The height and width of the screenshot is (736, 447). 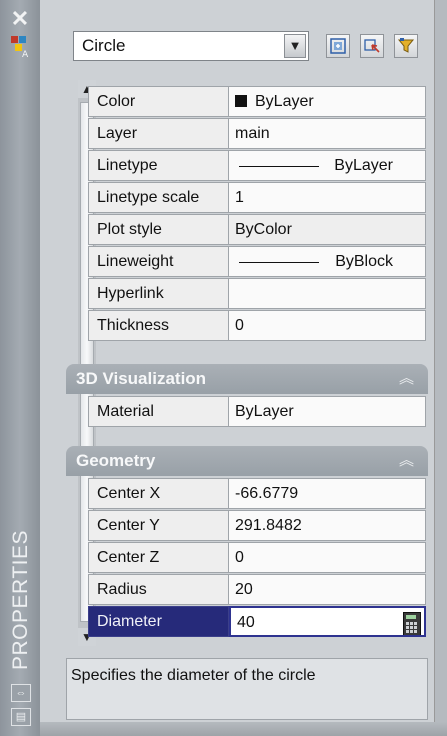 I want to click on close-icon: ✕, so click(x=20, y=19).